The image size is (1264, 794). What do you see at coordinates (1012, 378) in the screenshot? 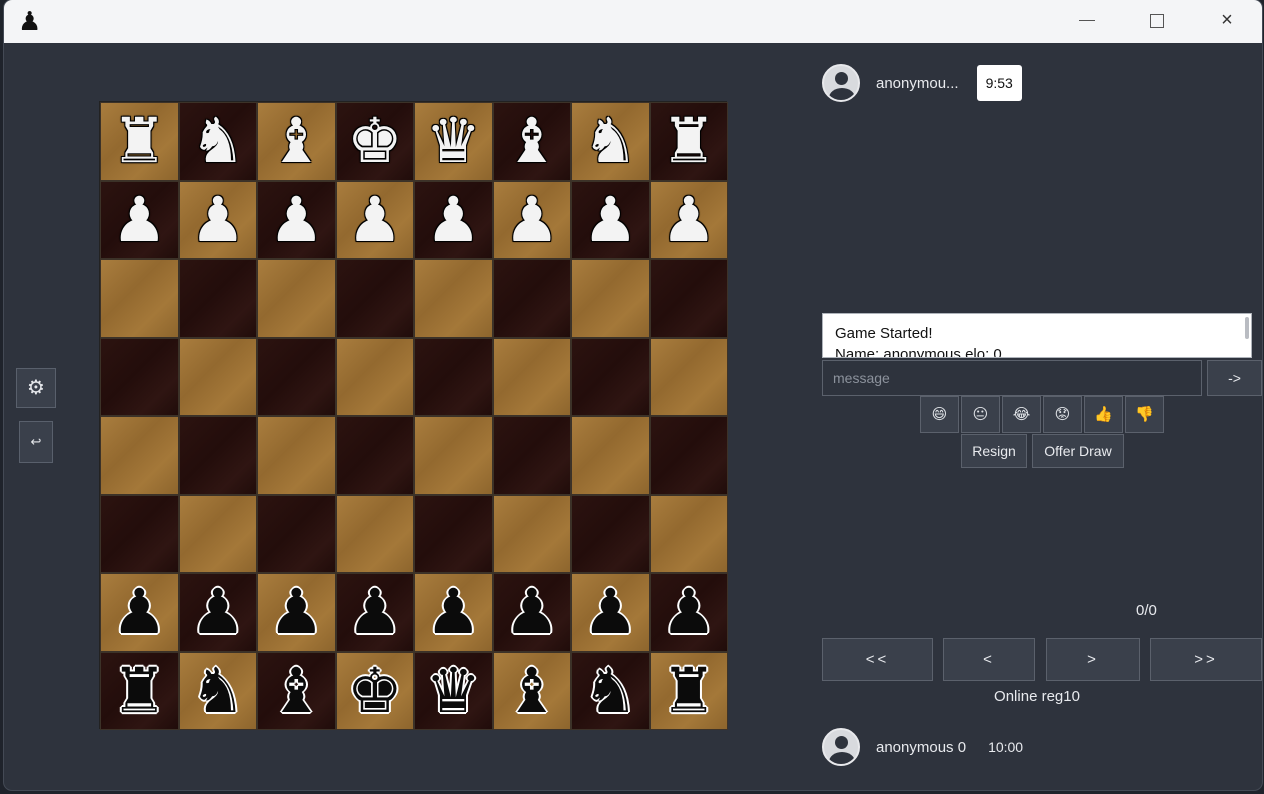
I see `message-input` at bounding box center [1012, 378].